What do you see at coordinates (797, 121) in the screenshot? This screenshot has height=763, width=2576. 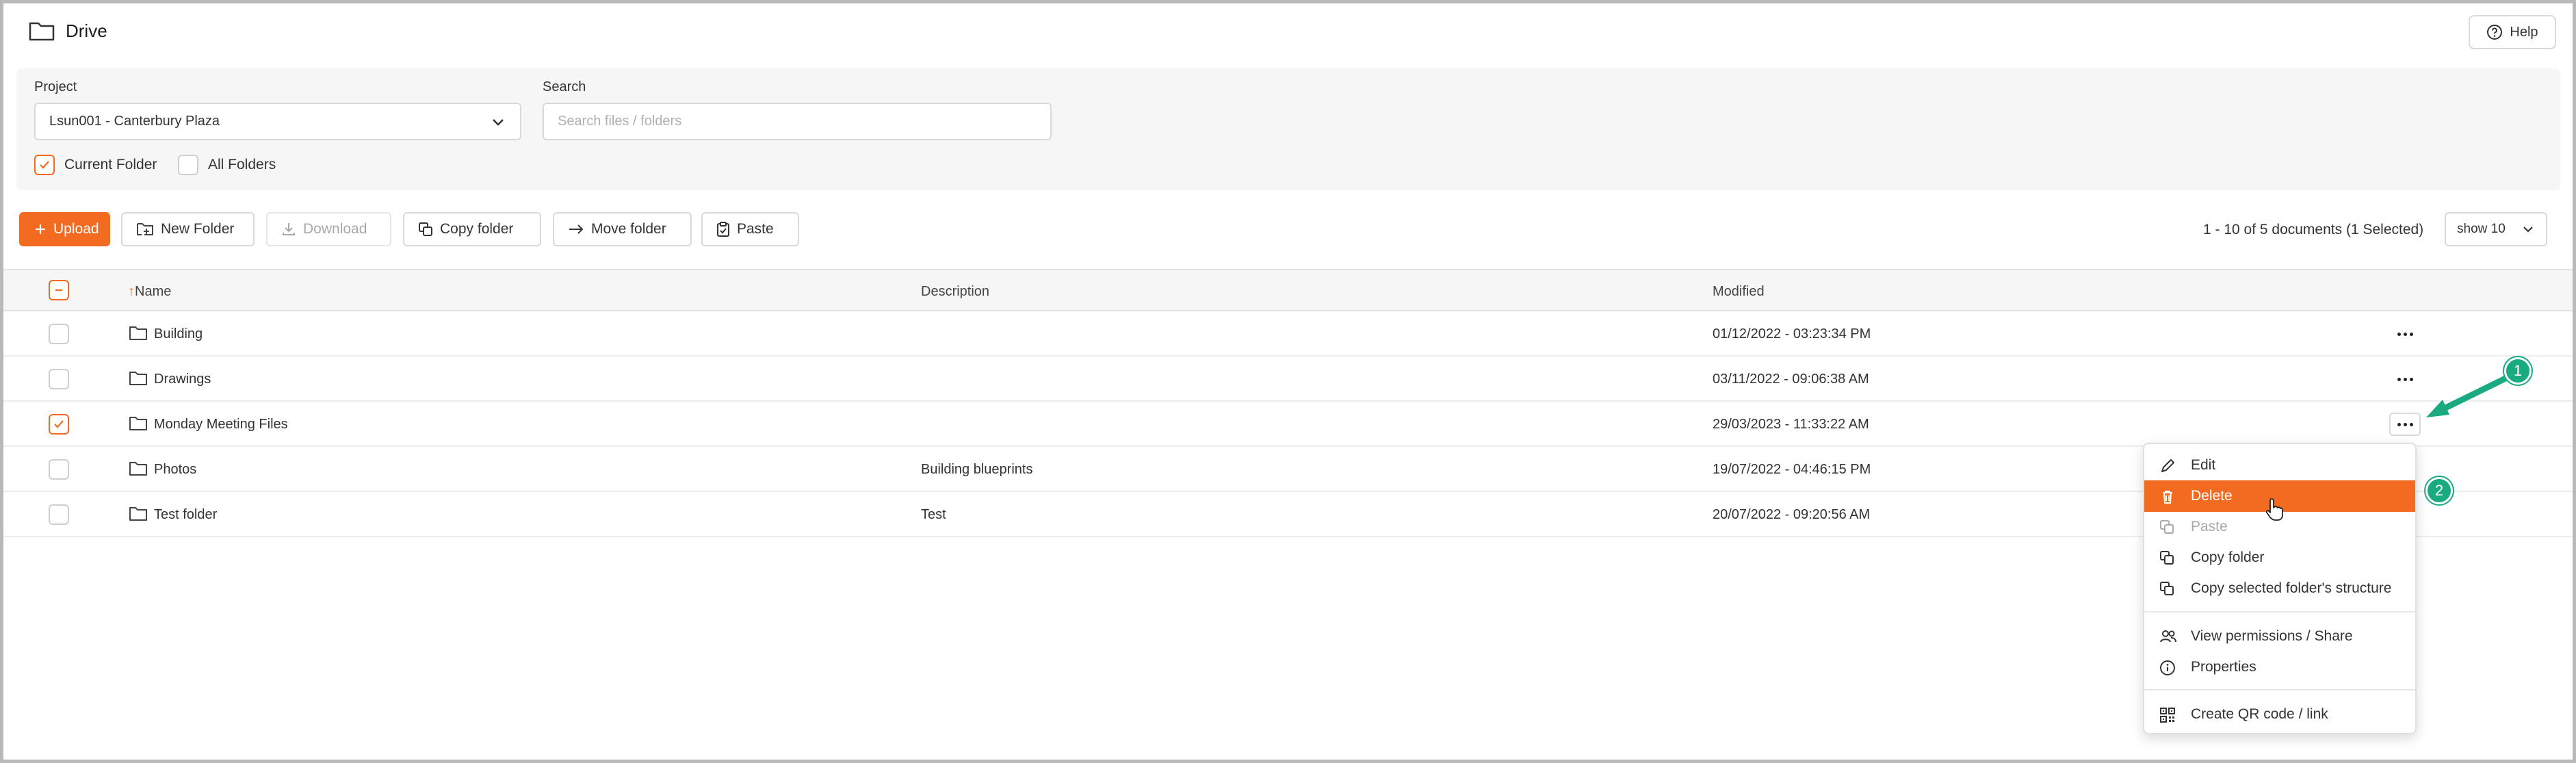 I see `search-input` at bounding box center [797, 121].